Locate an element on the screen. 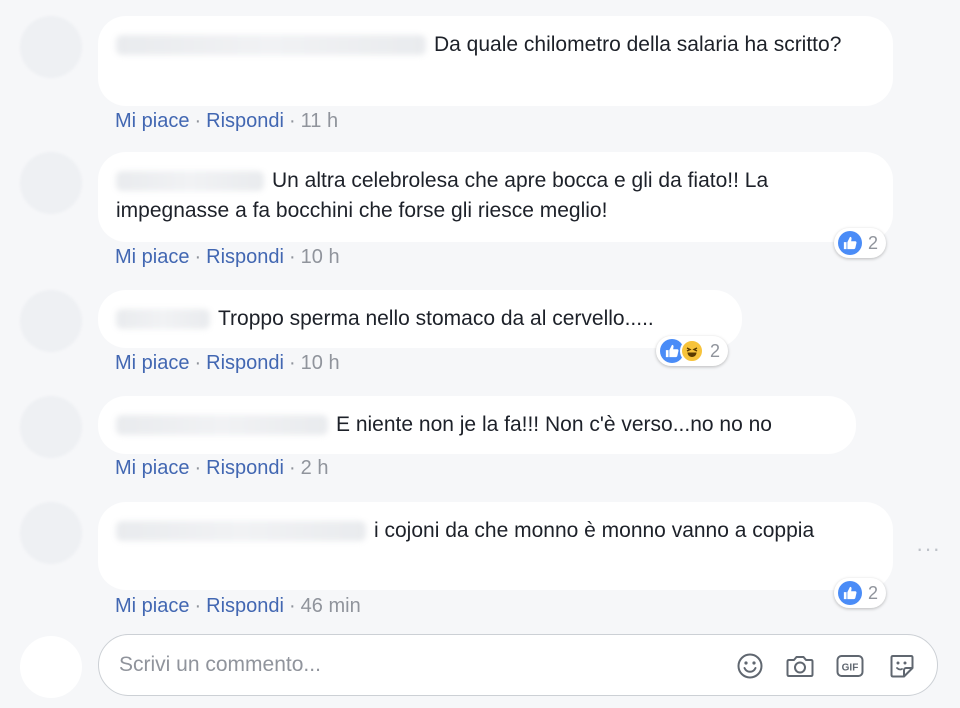 This screenshot has width=960, height=708. gif-icon: GIF is located at coordinates (850, 666).